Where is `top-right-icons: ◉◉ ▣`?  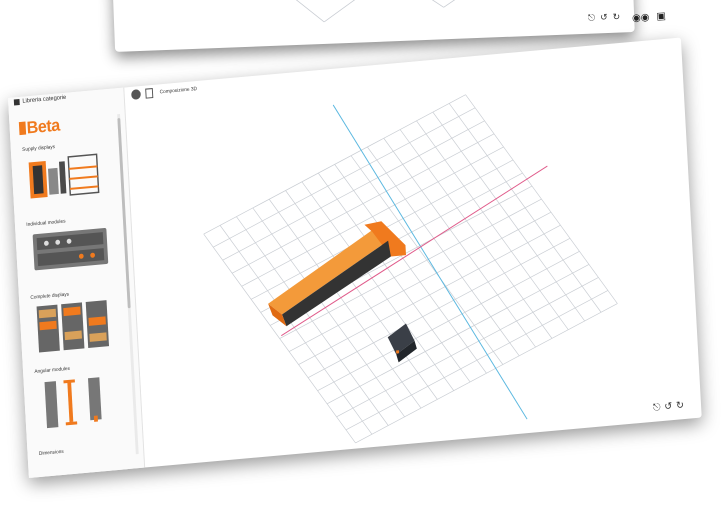 top-right-icons: ◉◉ ▣ is located at coordinates (649, 17).